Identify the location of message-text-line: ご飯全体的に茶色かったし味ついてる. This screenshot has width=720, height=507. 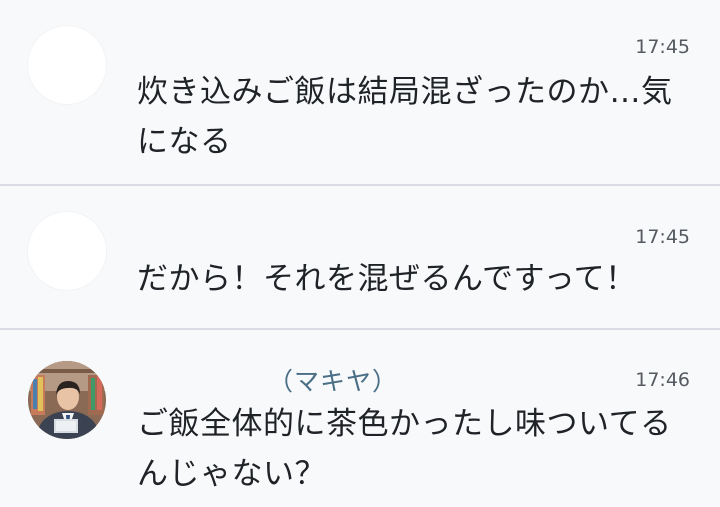
(404, 424).